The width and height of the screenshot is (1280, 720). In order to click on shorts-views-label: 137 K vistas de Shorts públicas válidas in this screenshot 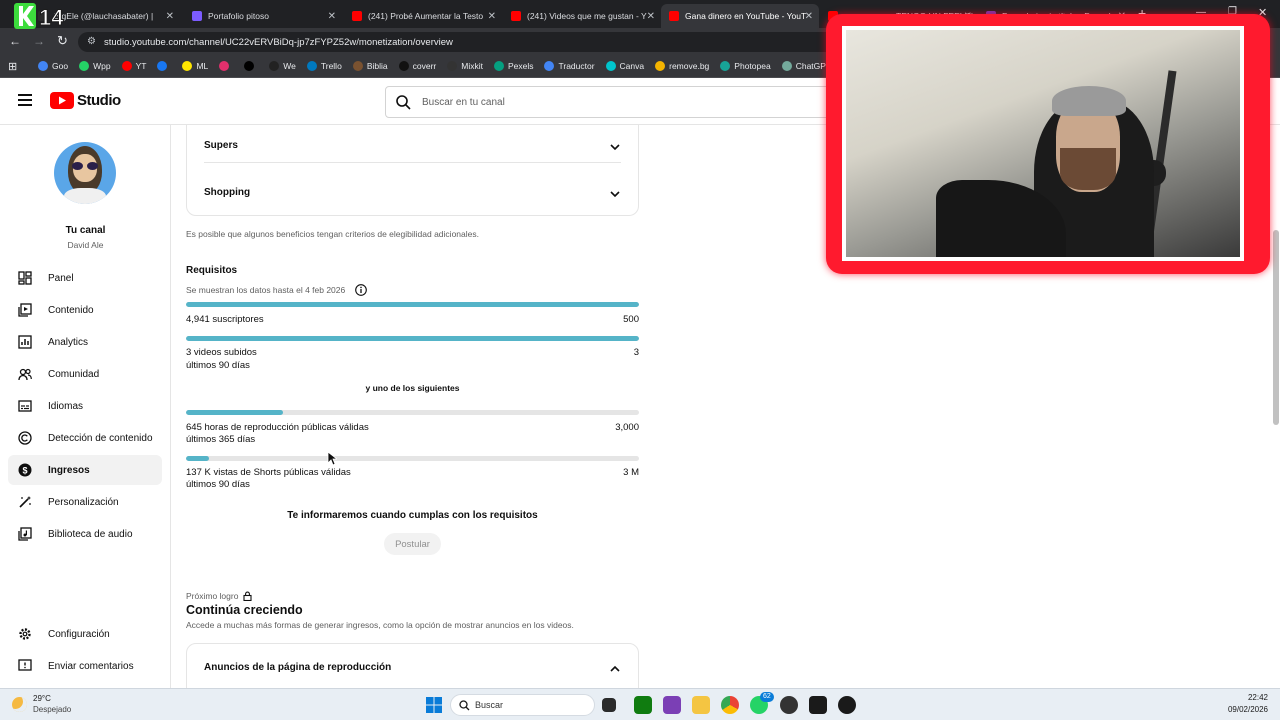, I will do `click(268, 472)`.